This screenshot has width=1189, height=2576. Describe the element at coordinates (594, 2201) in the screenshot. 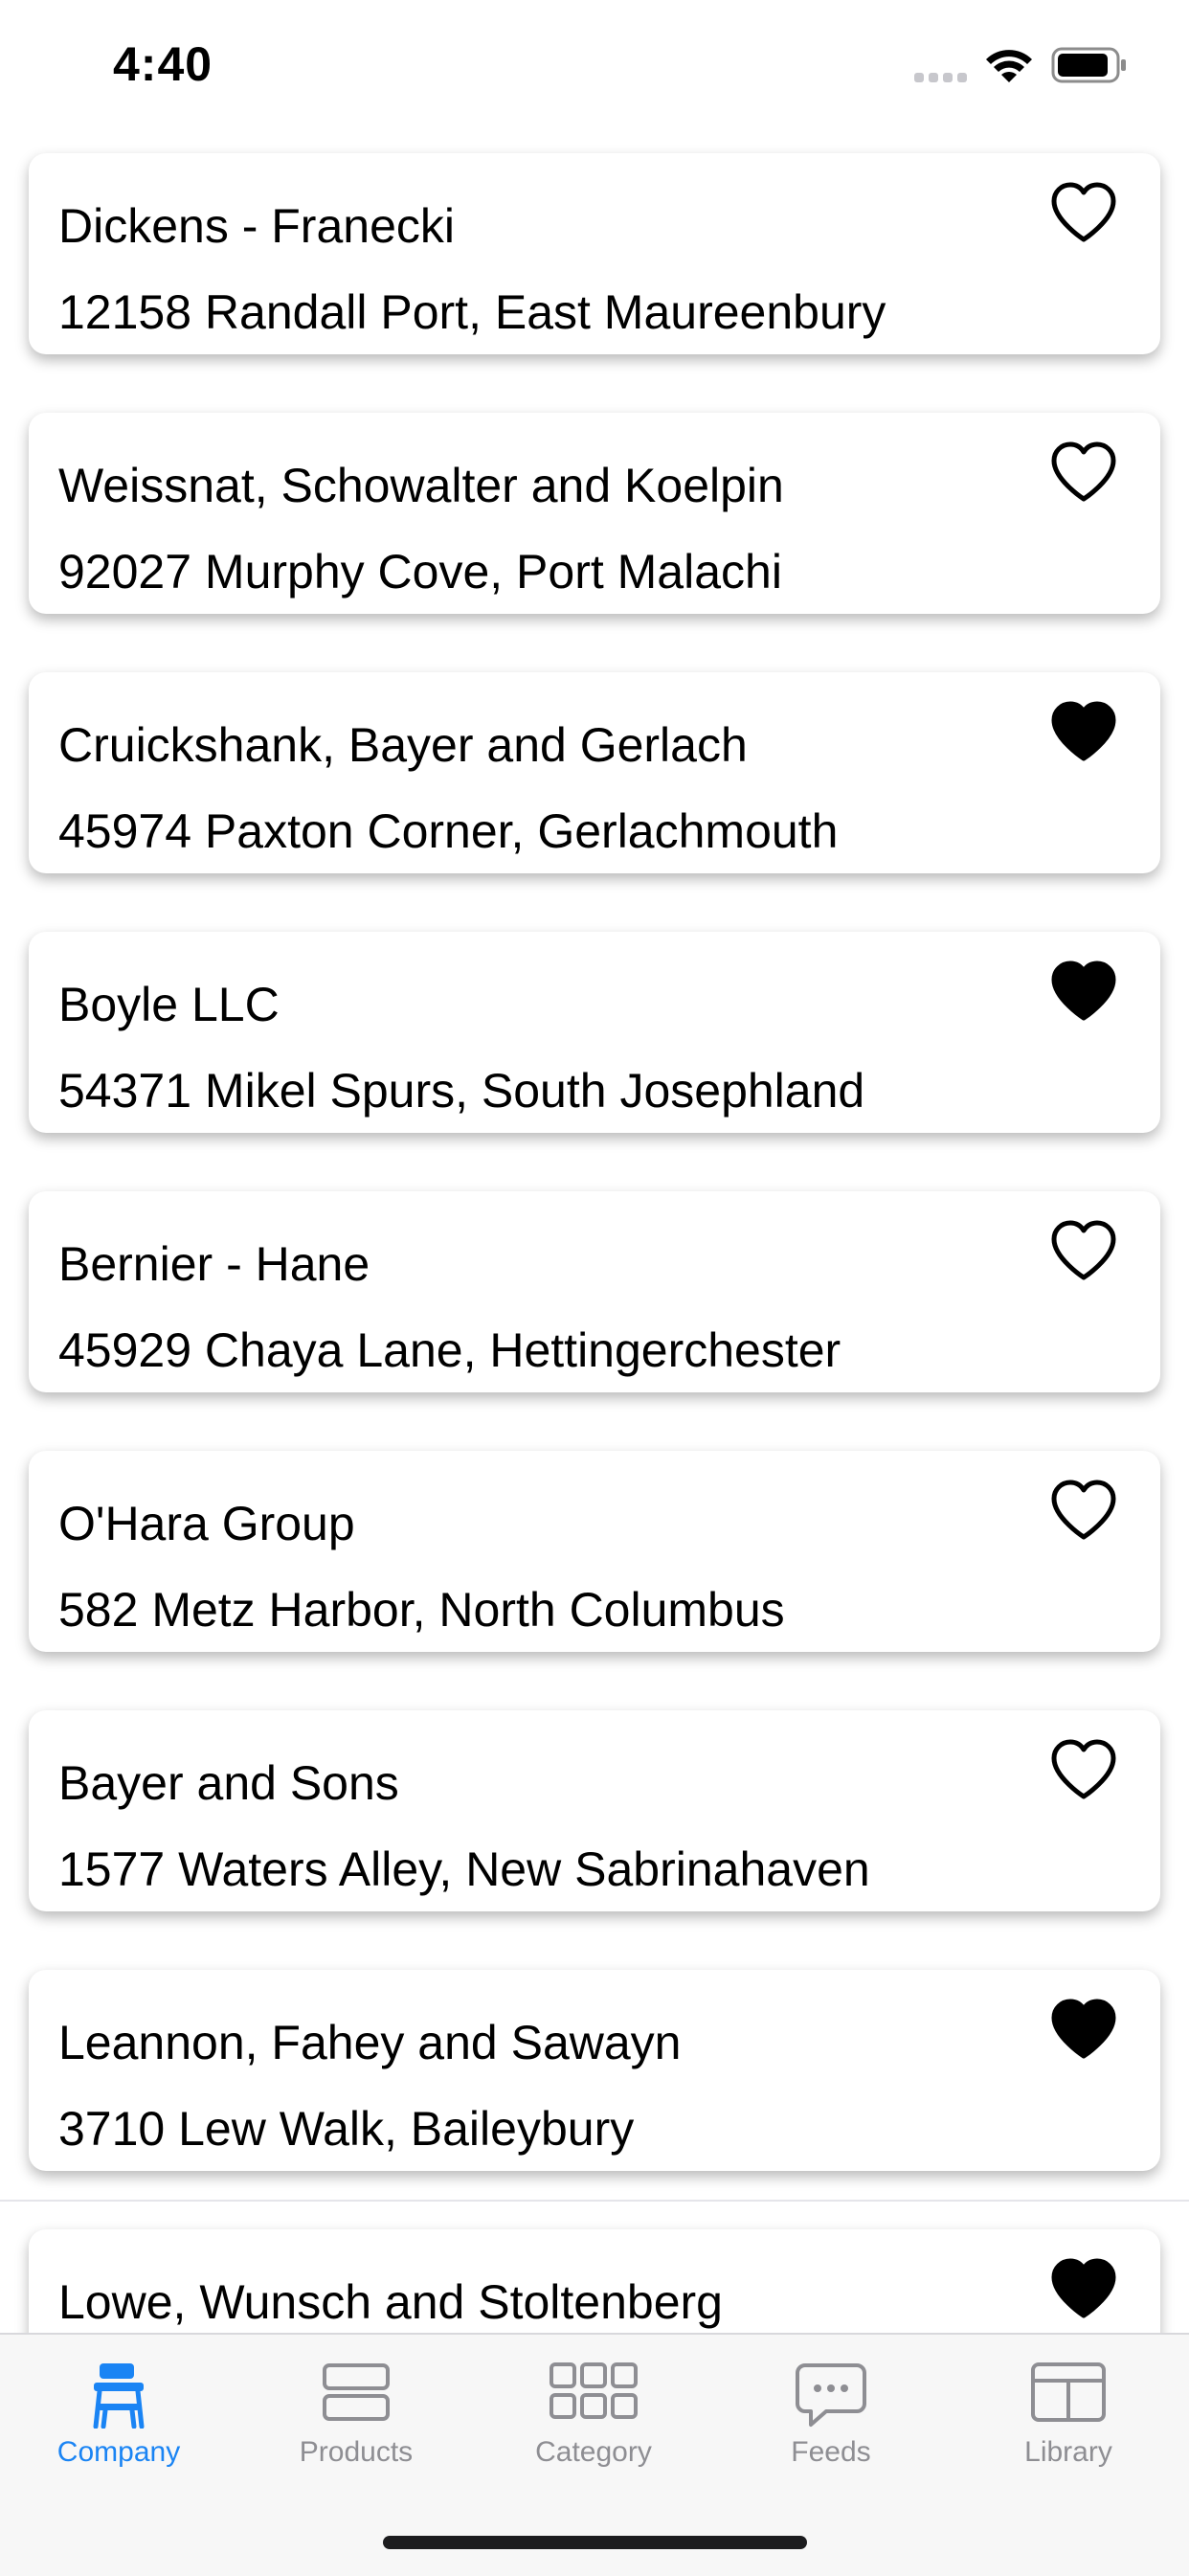

I see `list-separator` at that location.